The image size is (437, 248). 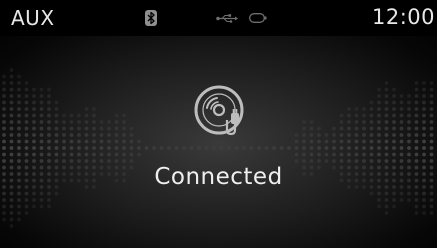 What do you see at coordinates (258, 18) in the screenshot?
I see `ipod-icon` at bounding box center [258, 18].